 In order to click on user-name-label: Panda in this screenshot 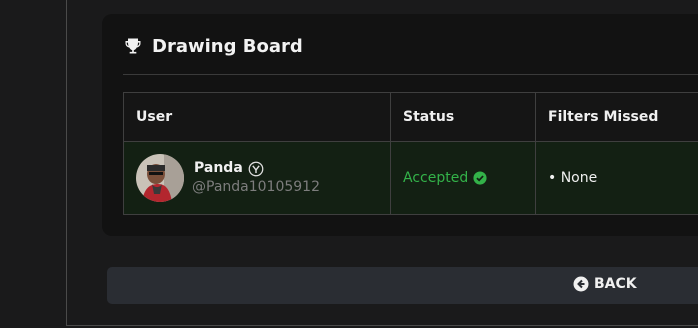, I will do `click(218, 168)`.